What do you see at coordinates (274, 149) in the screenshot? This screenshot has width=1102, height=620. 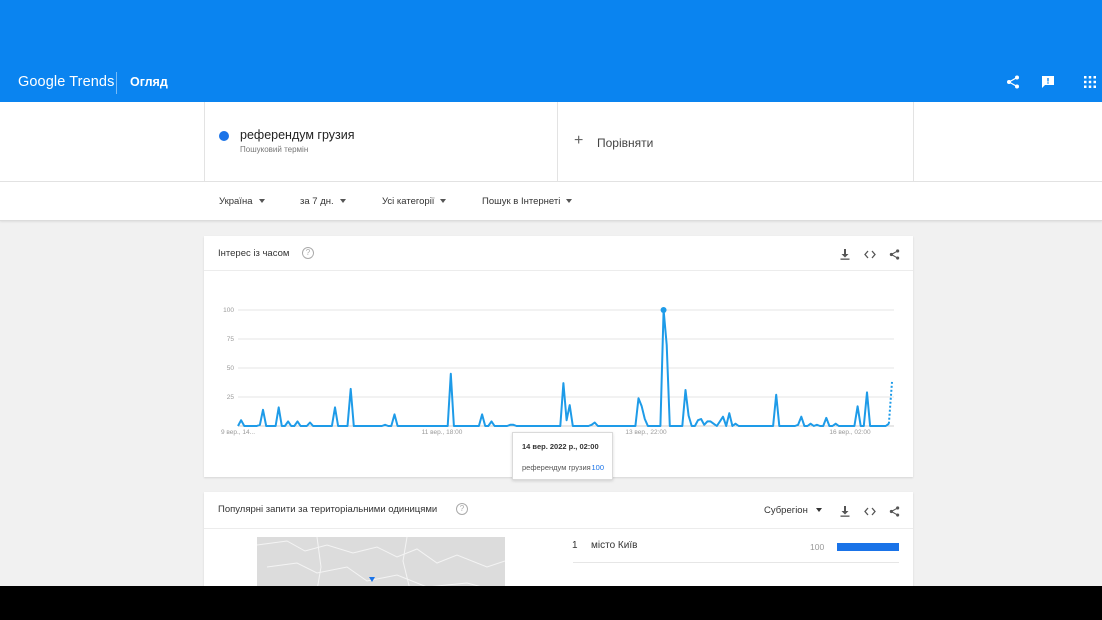 I see `search-term-type: Пошуковий термін` at bounding box center [274, 149].